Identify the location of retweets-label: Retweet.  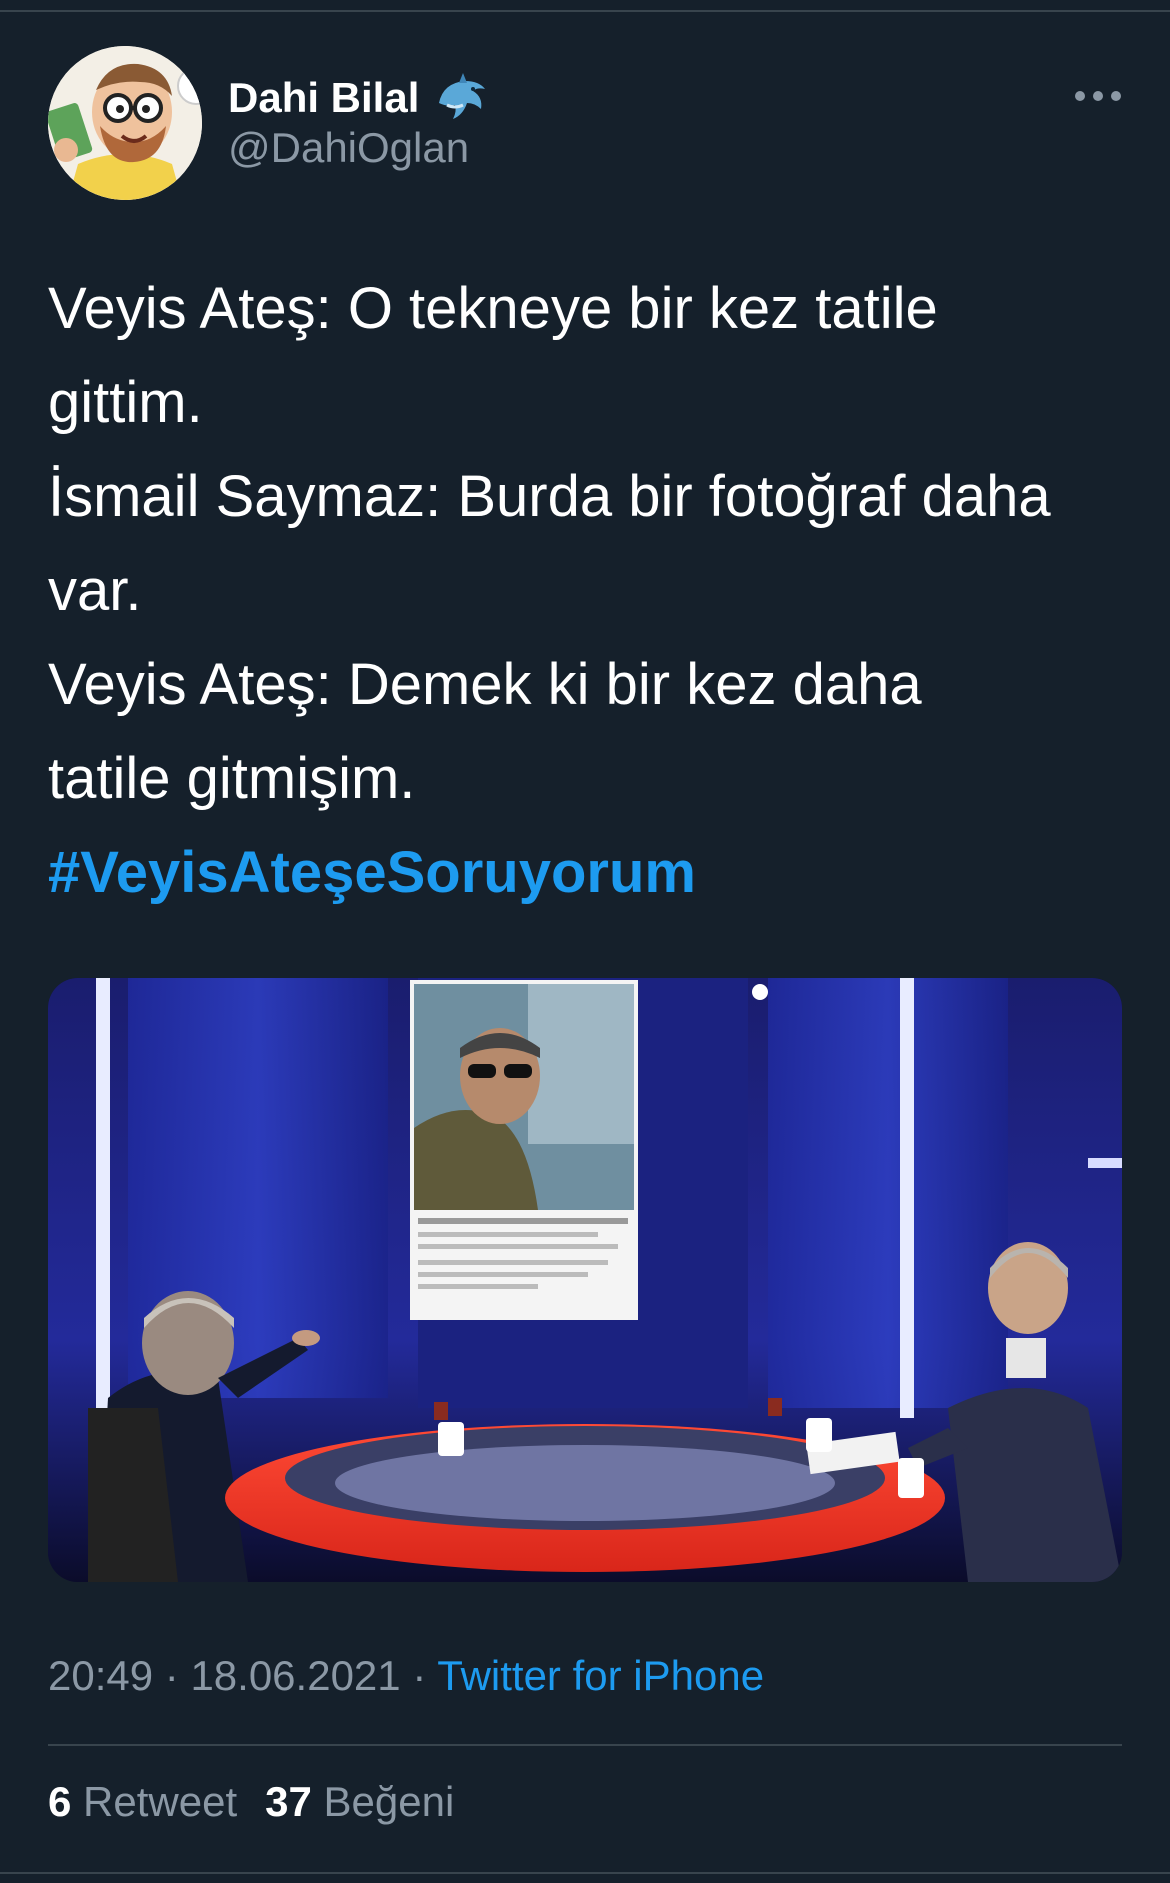
(160, 1801).